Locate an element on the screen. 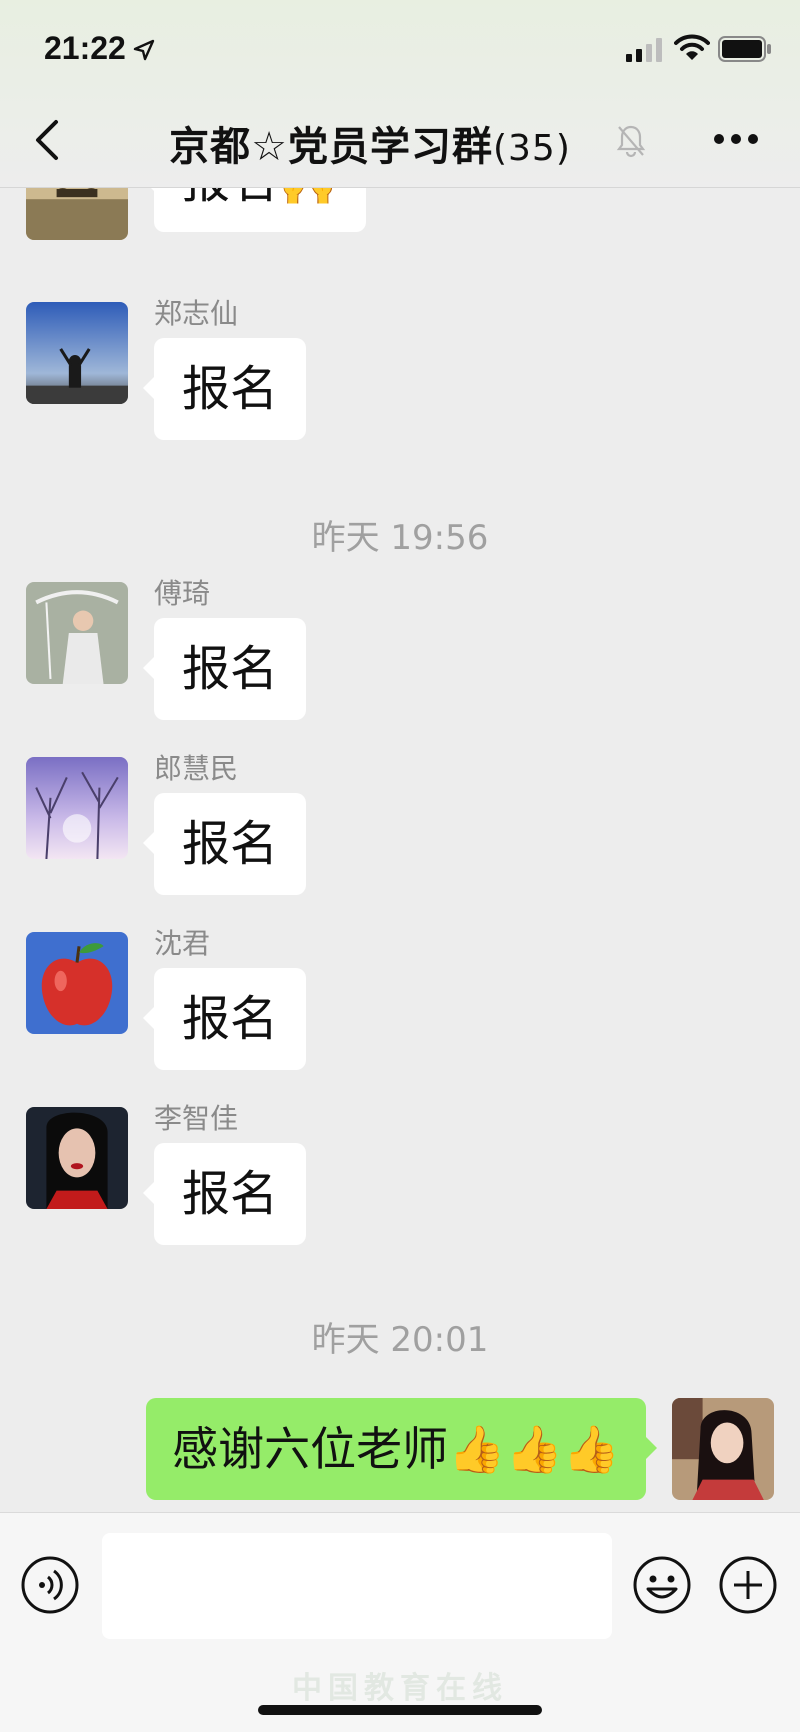  status-time: 21:22 is located at coordinates (85, 48).